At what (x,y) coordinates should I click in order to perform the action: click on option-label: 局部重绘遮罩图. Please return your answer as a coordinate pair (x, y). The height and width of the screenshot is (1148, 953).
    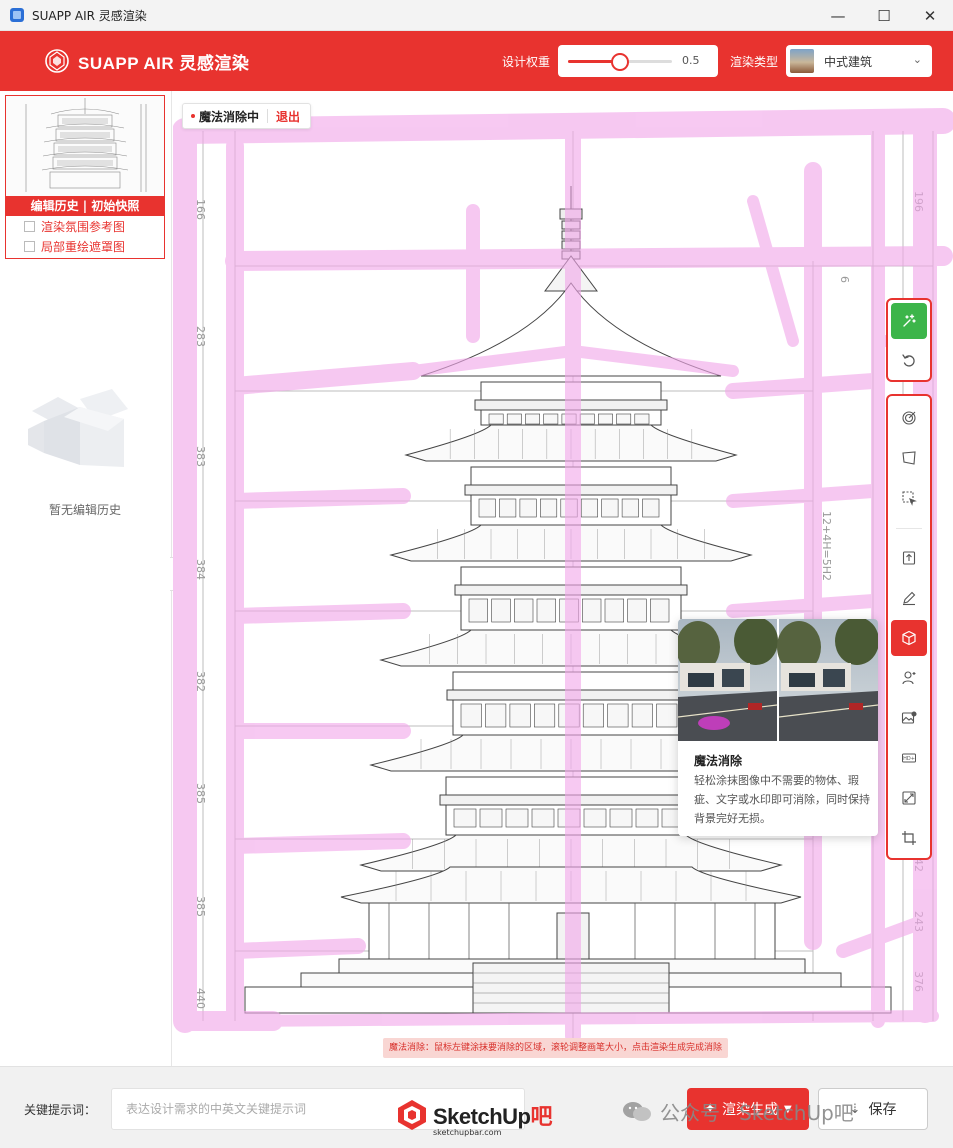
    Looking at the image, I should click on (83, 246).